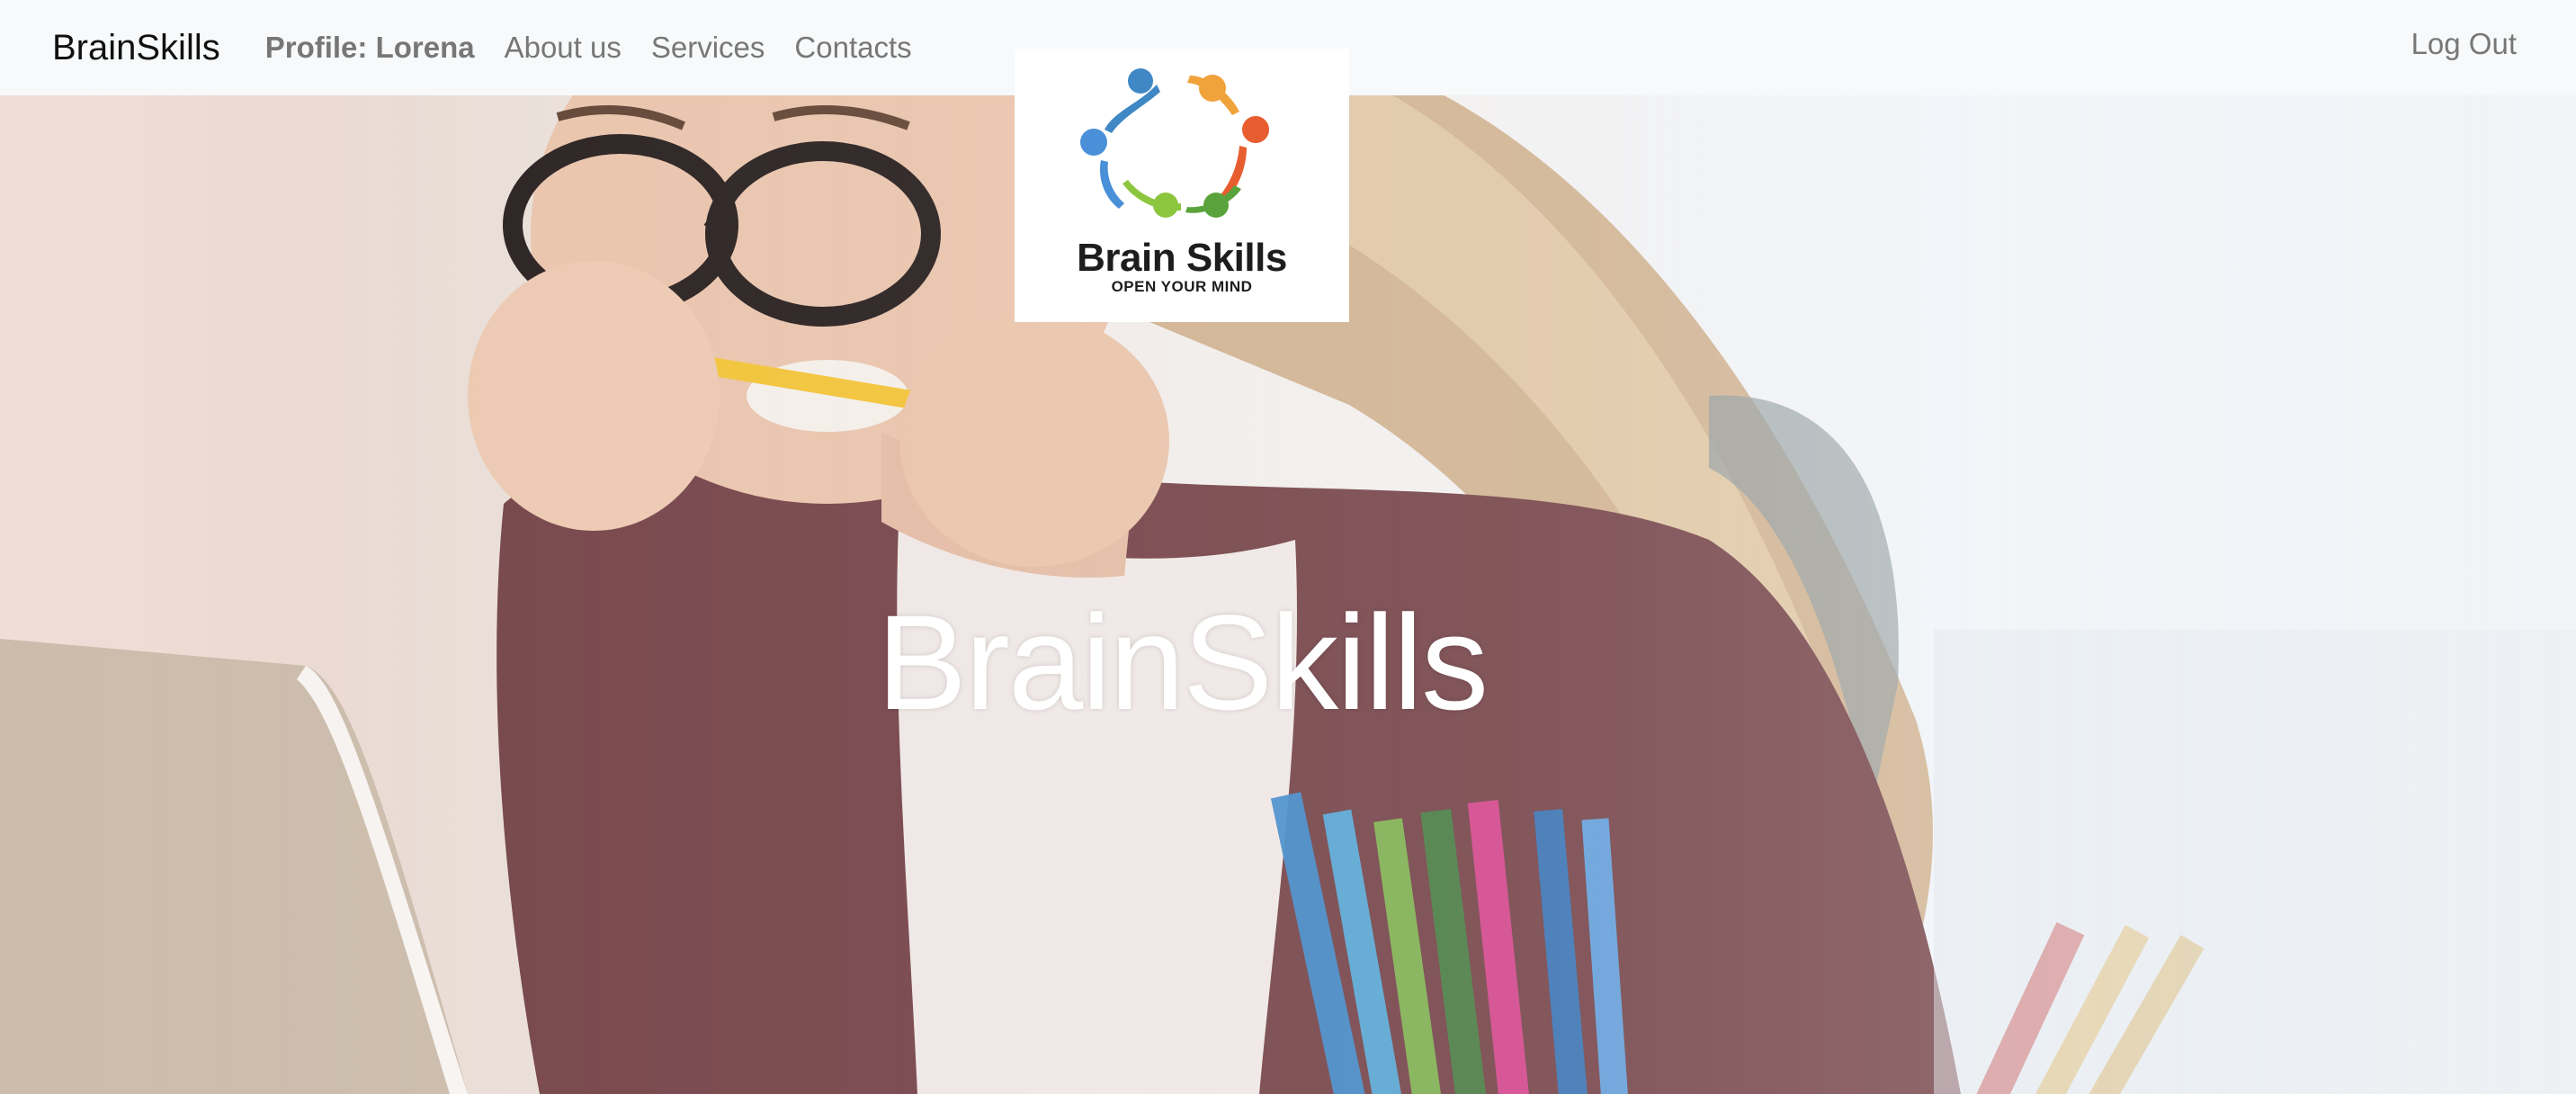 The height and width of the screenshot is (1094, 2576). I want to click on nav-services-link: Services, so click(708, 48).